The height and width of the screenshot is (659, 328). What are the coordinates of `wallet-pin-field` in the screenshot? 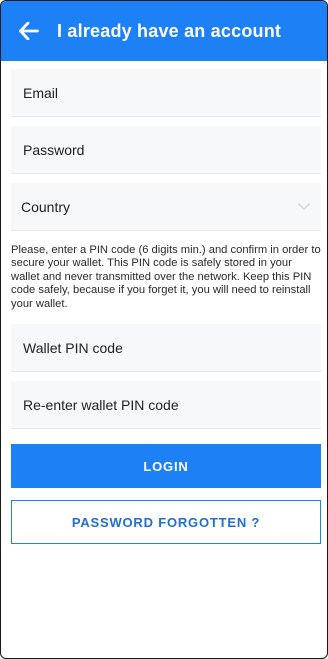 It's located at (171, 347).